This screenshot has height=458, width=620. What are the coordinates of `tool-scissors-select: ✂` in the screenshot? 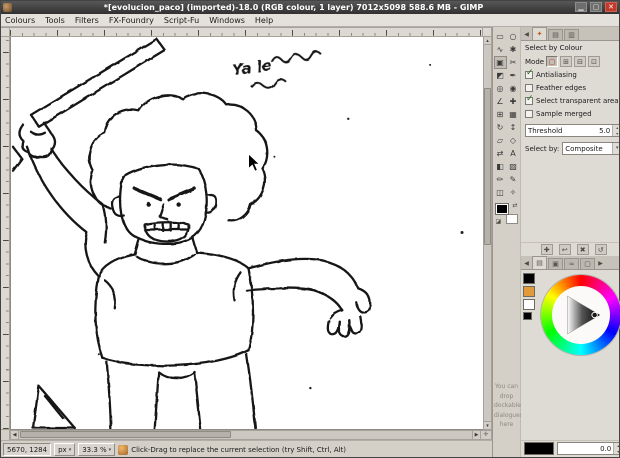 It's located at (513, 62).